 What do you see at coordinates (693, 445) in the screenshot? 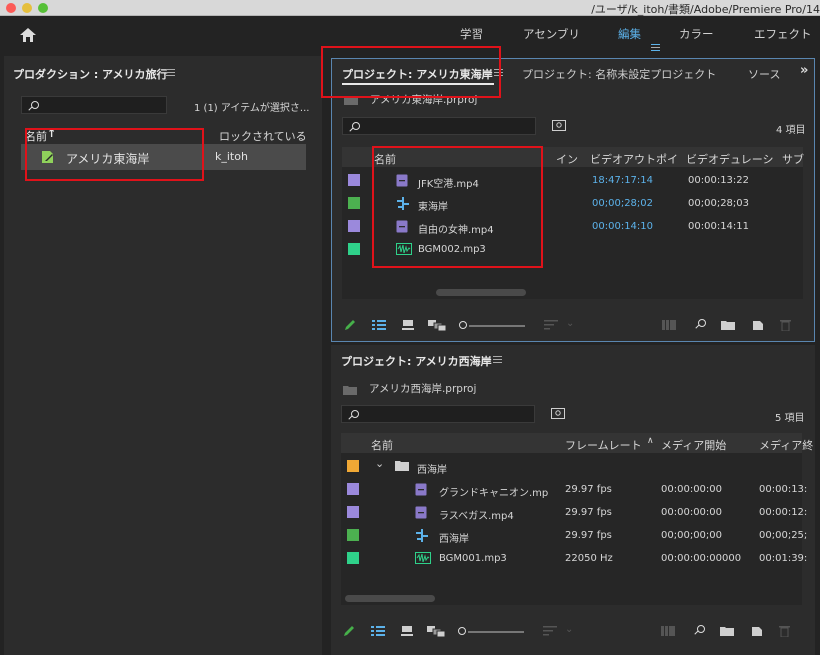
I see `col-media-start: メディア開始` at bounding box center [693, 445].